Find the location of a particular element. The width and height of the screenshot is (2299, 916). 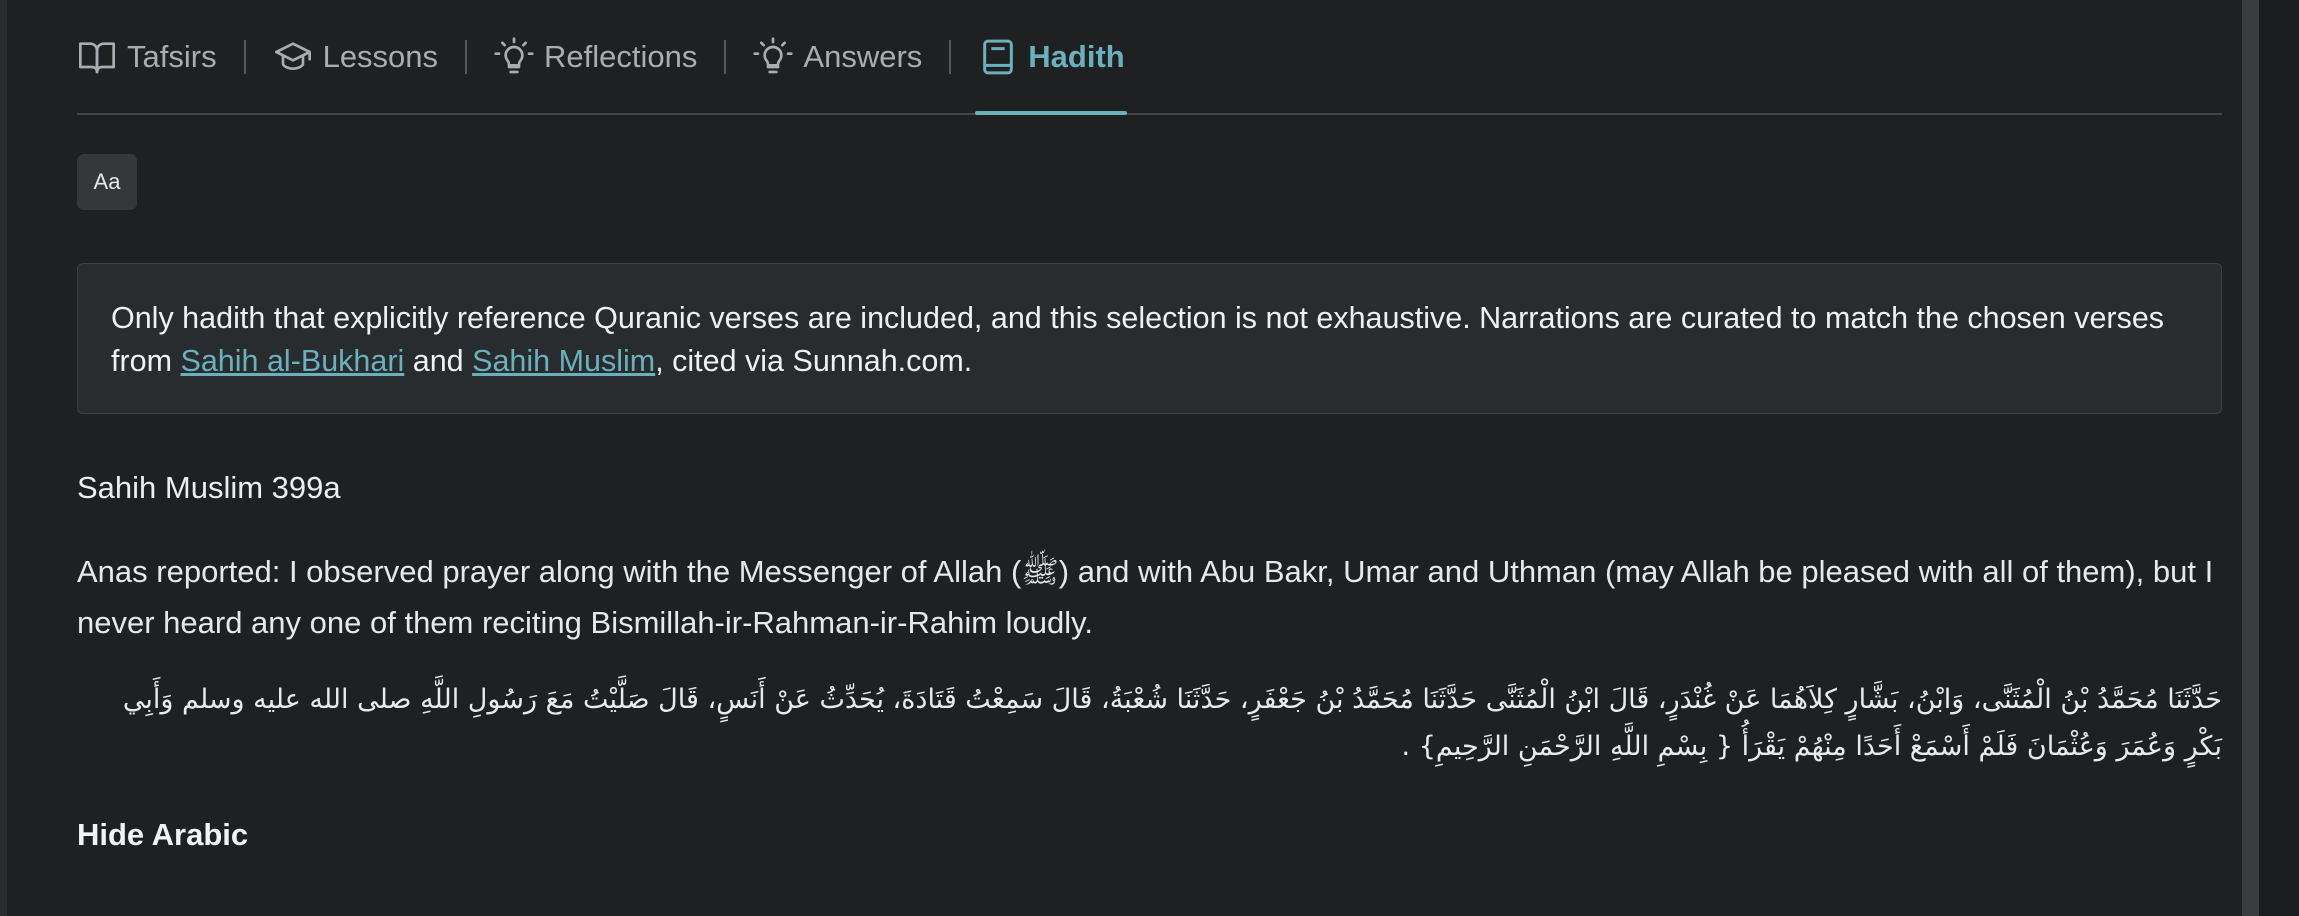

tab-hadith: Hadith is located at coordinates (1051, 63).